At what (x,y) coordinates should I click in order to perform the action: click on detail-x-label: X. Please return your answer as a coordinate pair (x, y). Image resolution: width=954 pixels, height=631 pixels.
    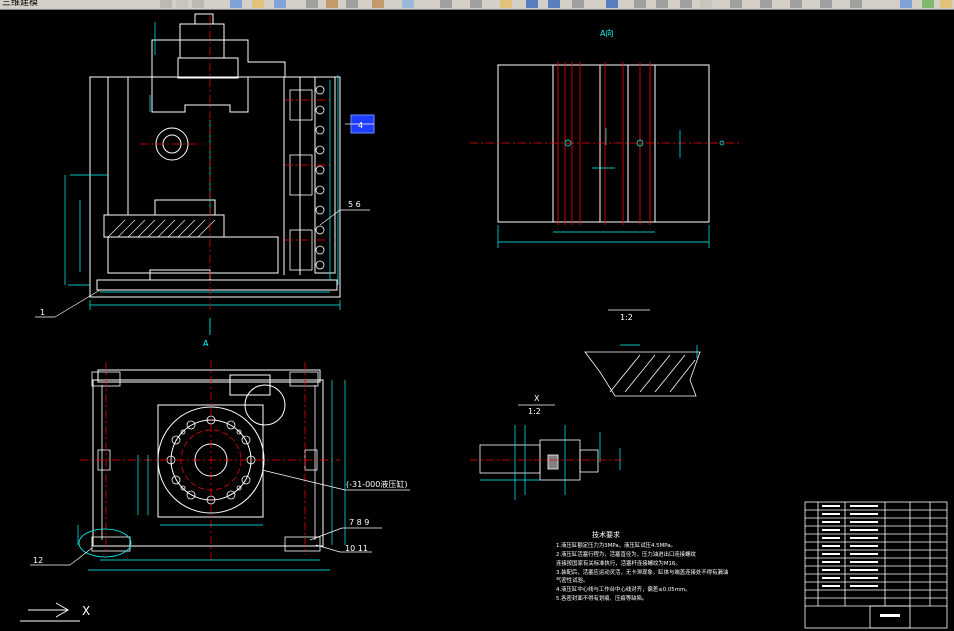
    Looking at the image, I should click on (537, 398).